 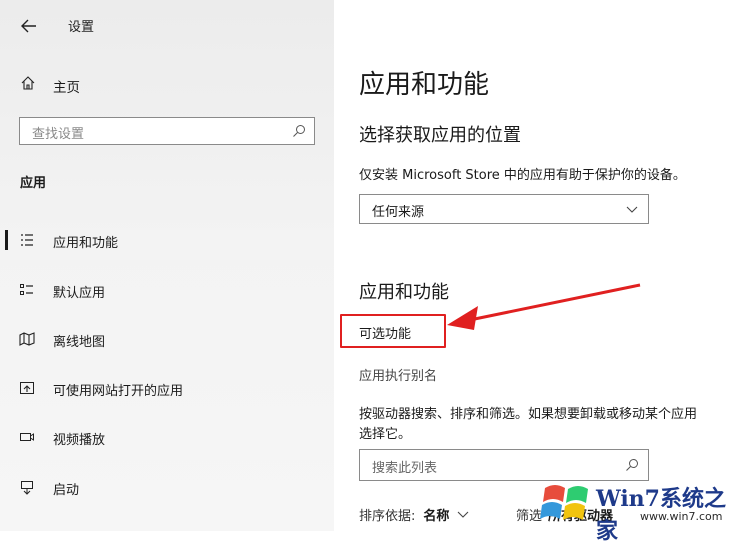 I want to click on sidebar-item-video-playback: 视频播放, so click(x=167, y=437).